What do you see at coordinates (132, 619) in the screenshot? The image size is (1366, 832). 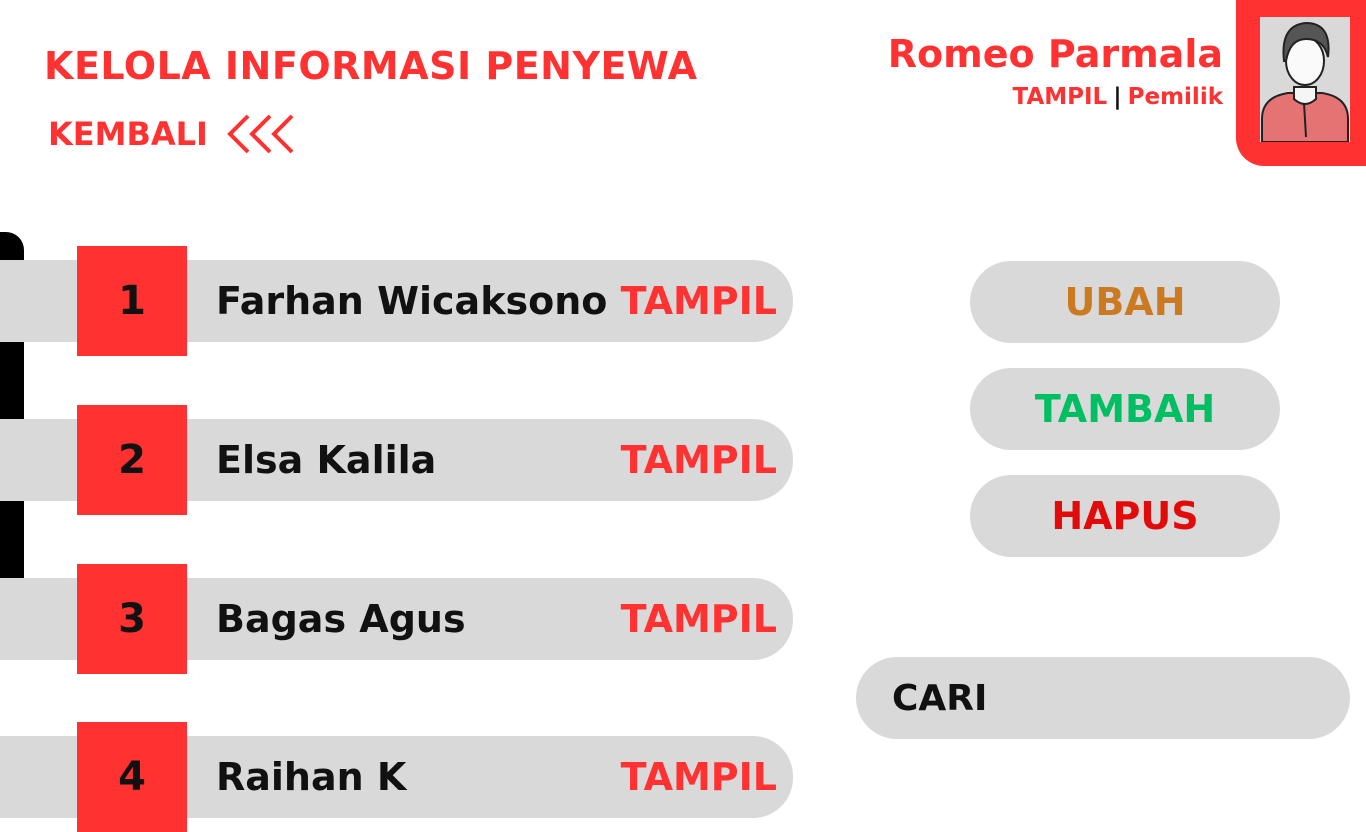 I see `row-number: 3` at bounding box center [132, 619].